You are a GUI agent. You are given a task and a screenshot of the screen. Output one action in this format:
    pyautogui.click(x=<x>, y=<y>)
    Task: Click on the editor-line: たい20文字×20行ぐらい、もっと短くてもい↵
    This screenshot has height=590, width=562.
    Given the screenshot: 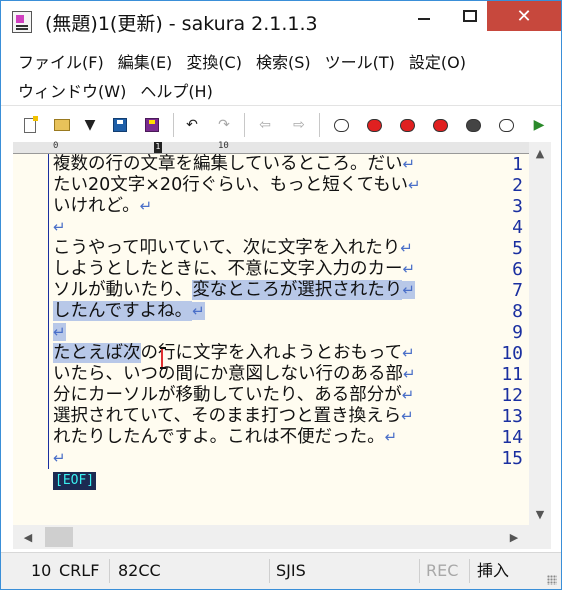 What is the action you would take?
    pyautogui.click(x=237, y=185)
    